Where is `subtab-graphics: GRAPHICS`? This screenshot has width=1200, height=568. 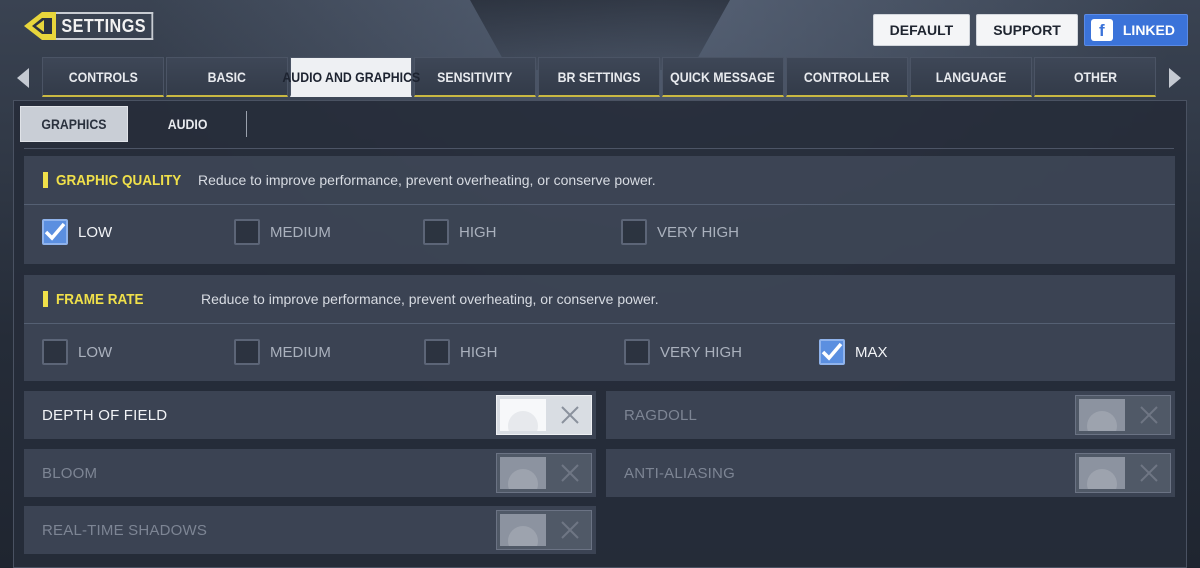
subtab-graphics: GRAPHICS is located at coordinates (74, 124).